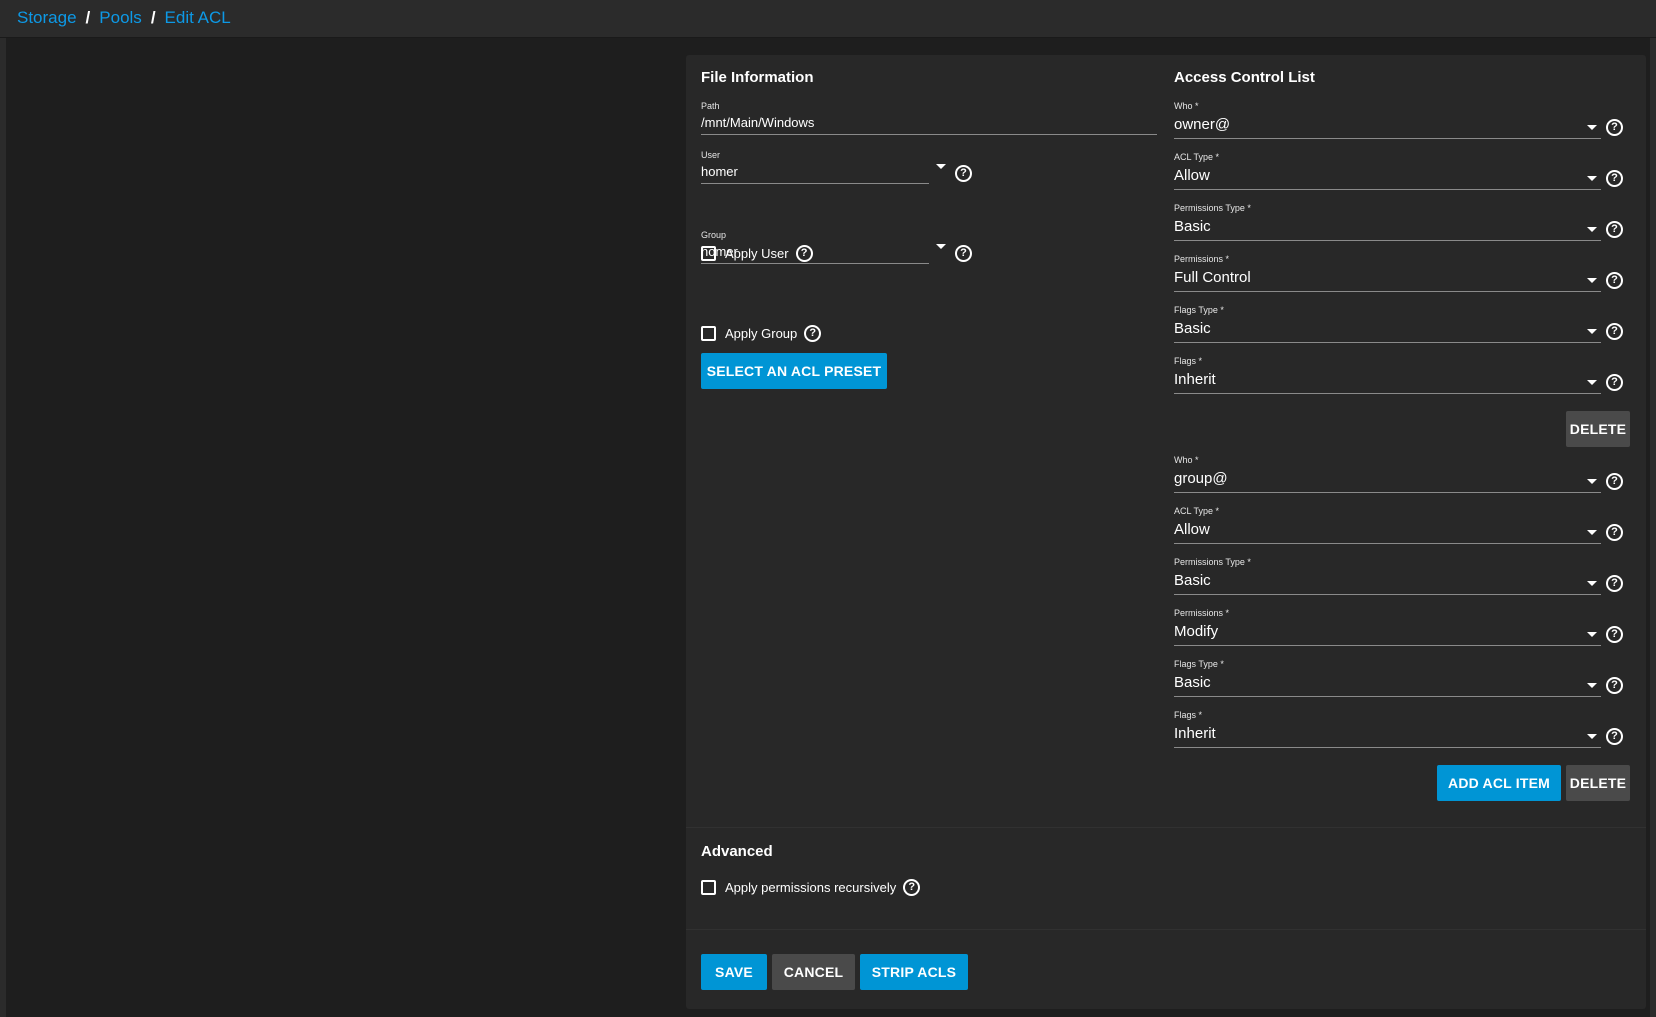 The width and height of the screenshot is (1656, 1017). I want to click on strip-acls-button: STRIP ACLS, so click(914, 972).